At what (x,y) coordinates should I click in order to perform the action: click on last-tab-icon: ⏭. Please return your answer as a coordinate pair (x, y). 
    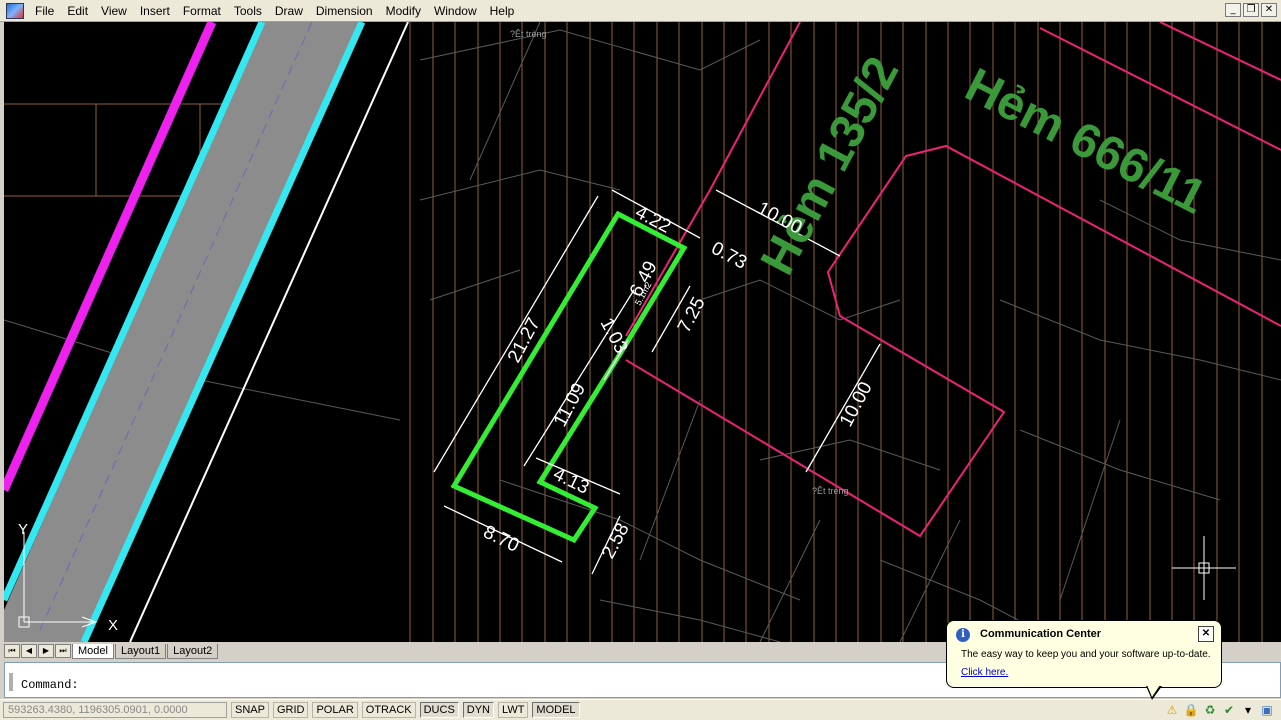
    Looking at the image, I should click on (63, 651).